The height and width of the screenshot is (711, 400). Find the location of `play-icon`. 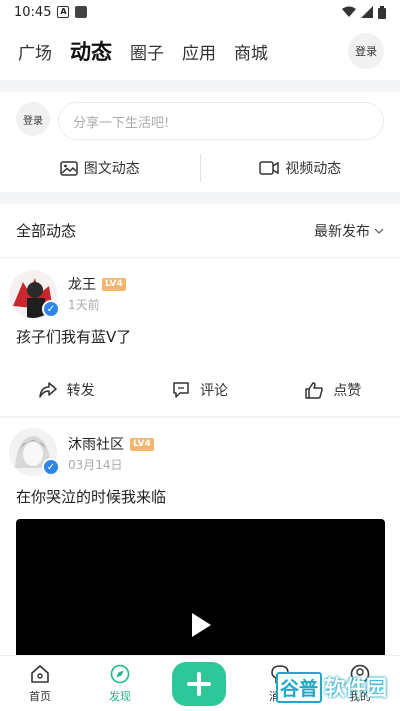

play-icon is located at coordinates (201, 625).